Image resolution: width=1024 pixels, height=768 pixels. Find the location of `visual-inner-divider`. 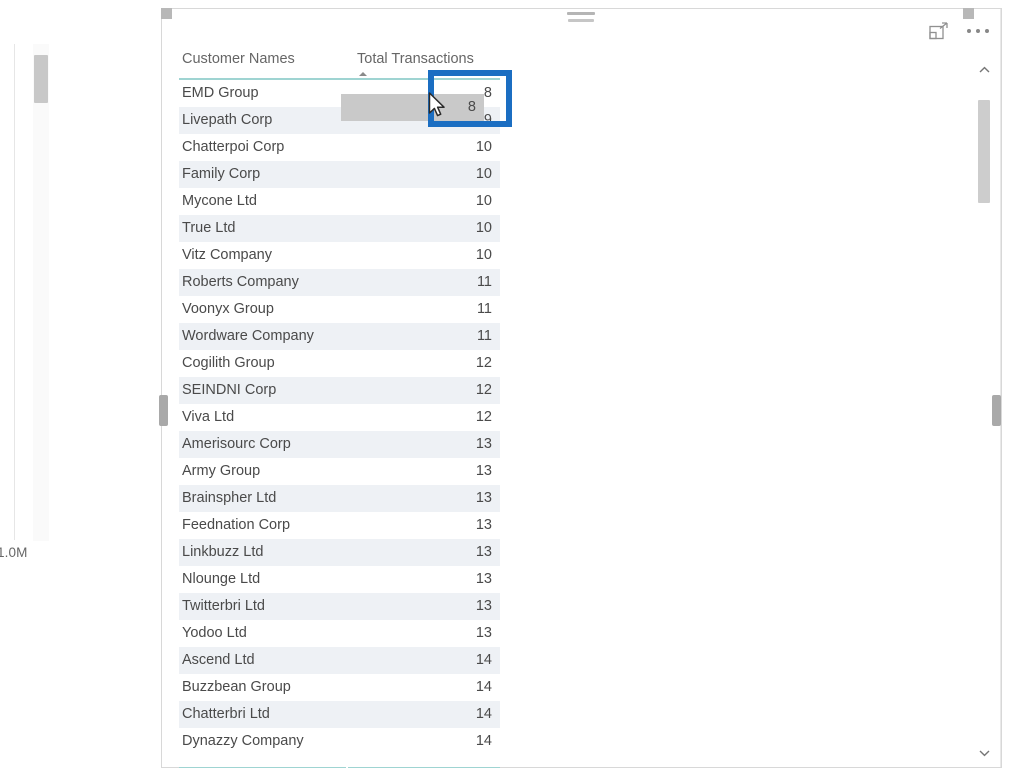

visual-inner-divider is located at coordinates (1000, 388).